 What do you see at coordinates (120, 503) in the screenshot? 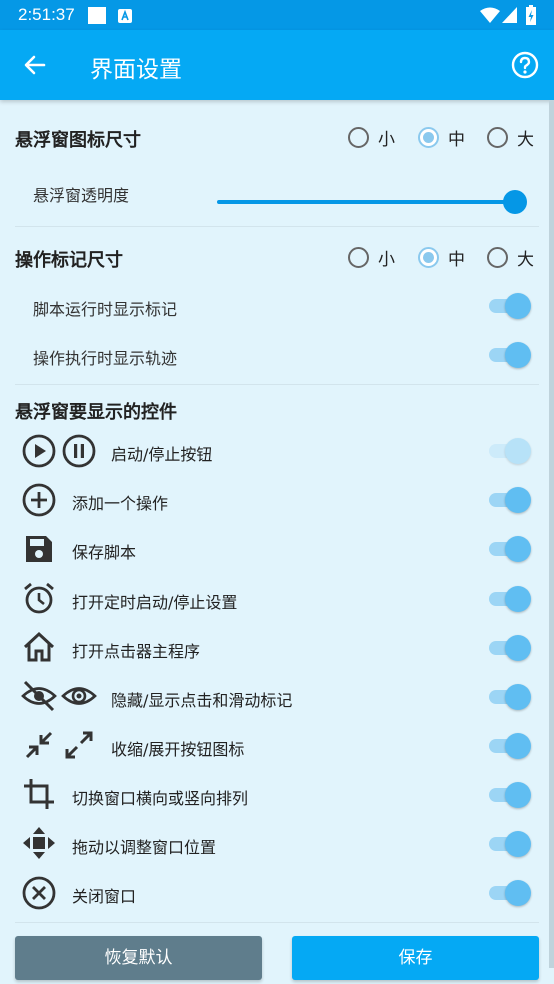
I see `add-operation-label: 添加一个操作` at bounding box center [120, 503].